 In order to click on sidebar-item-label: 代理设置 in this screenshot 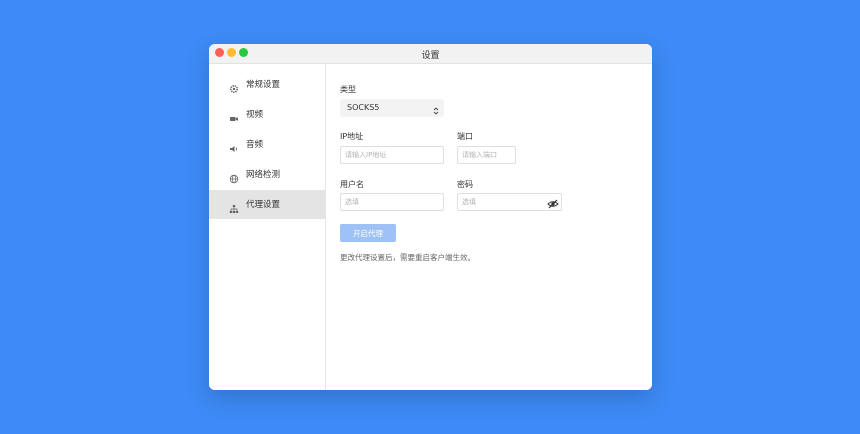, I will do `click(263, 205)`.